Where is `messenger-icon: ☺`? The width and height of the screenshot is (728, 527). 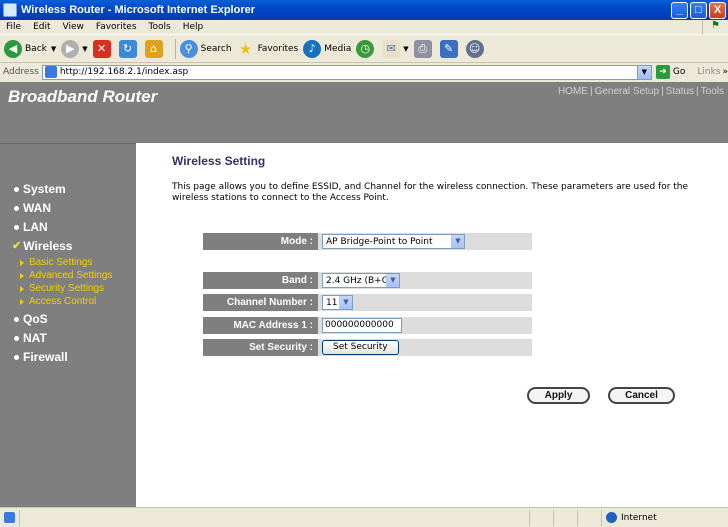 messenger-icon: ☺ is located at coordinates (474, 49).